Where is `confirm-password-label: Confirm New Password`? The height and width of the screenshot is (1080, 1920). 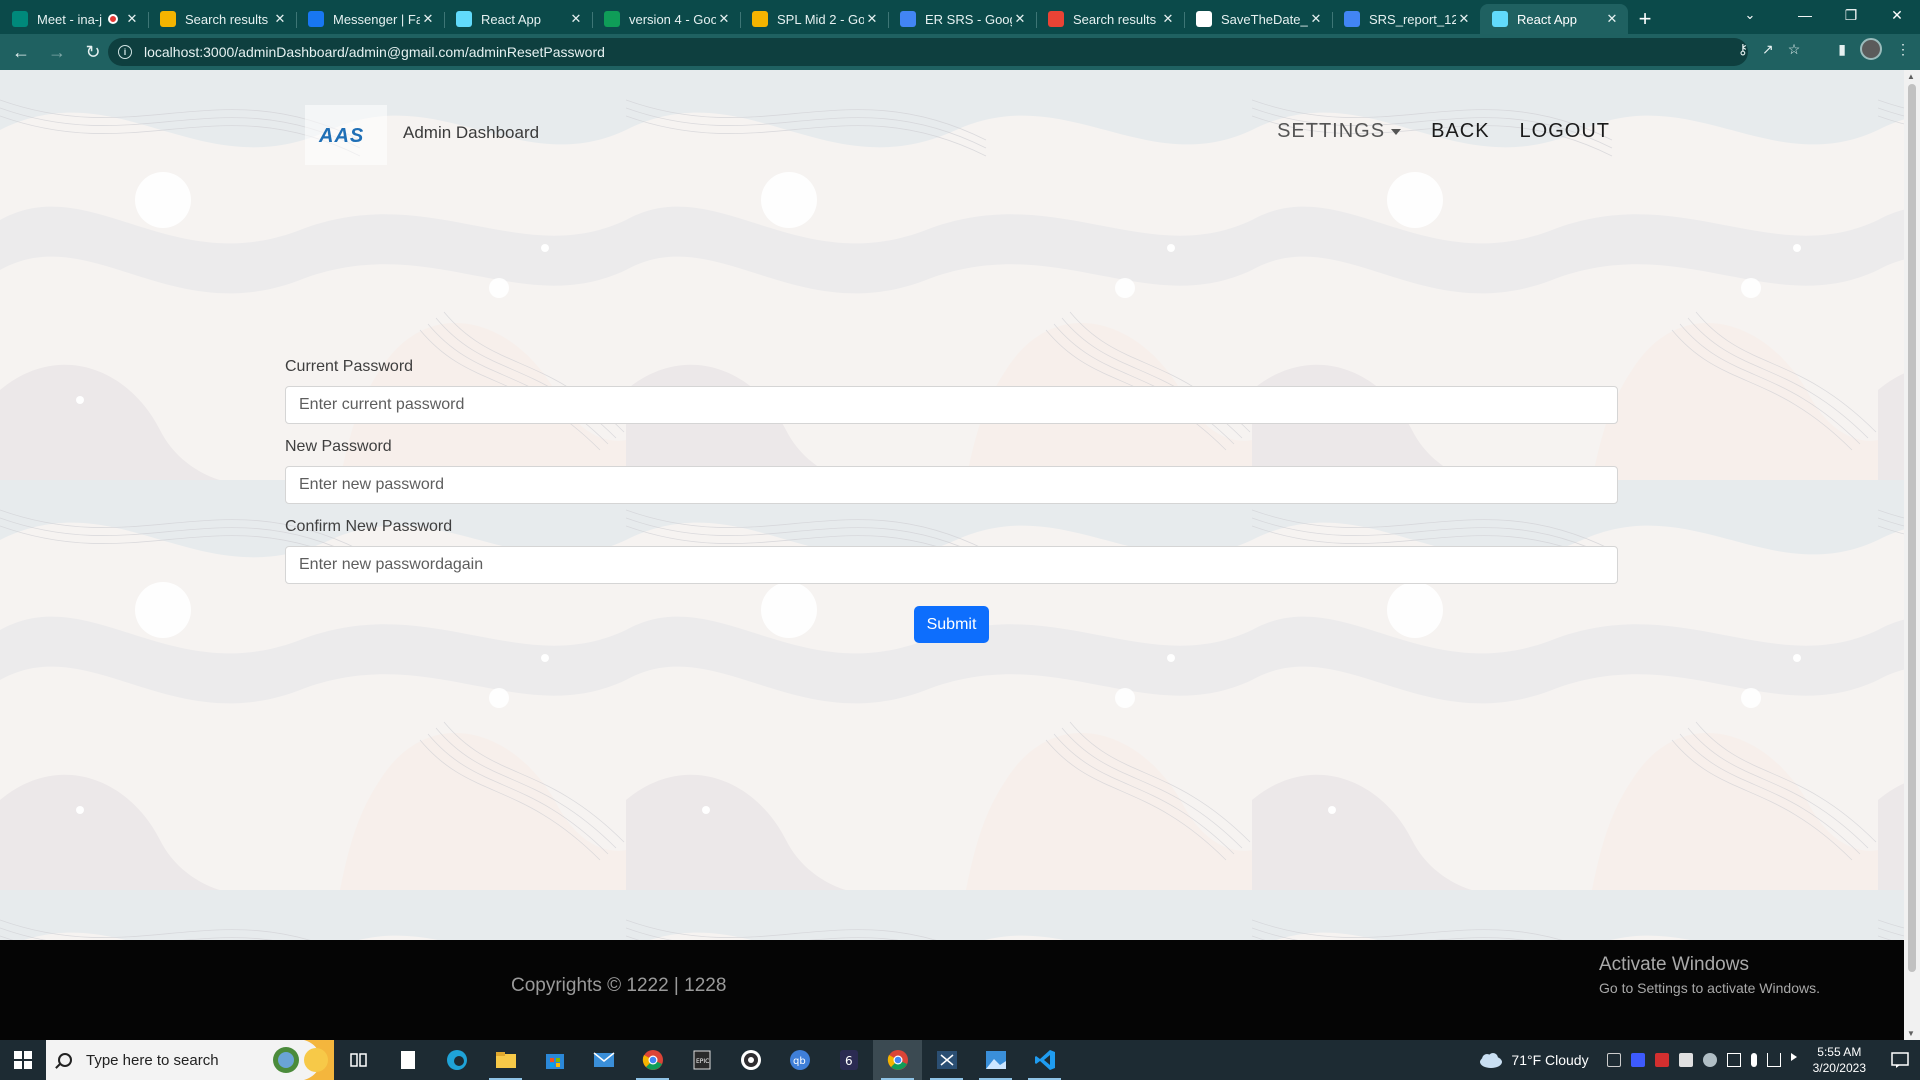
confirm-password-label: Confirm New Password is located at coordinates (369, 526).